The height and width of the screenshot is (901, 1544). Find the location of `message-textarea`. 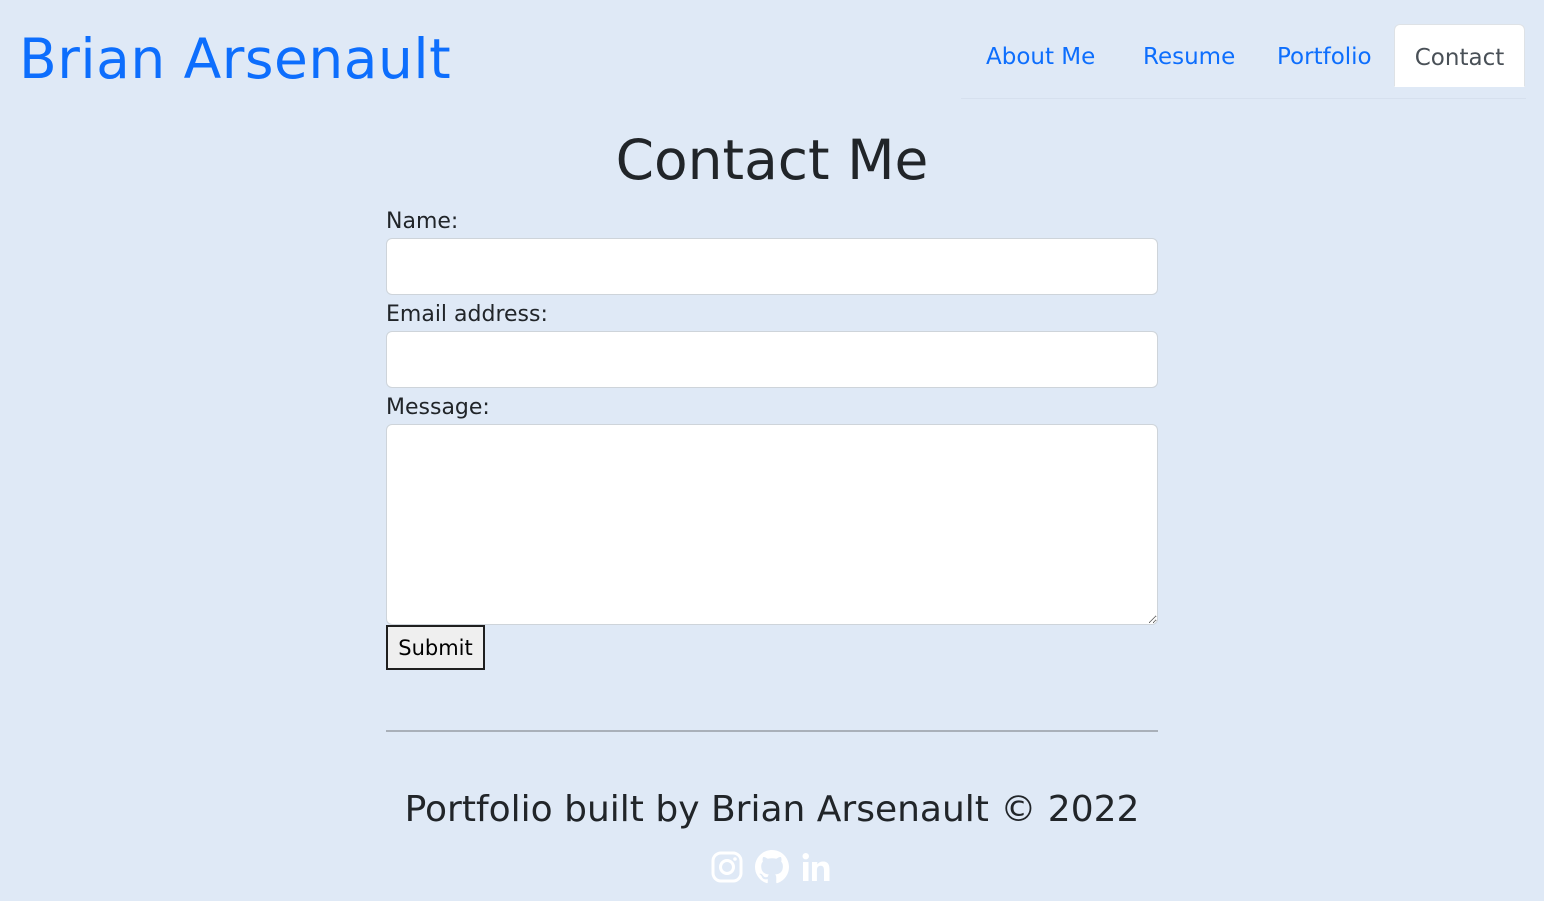

message-textarea is located at coordinates (772, 524).